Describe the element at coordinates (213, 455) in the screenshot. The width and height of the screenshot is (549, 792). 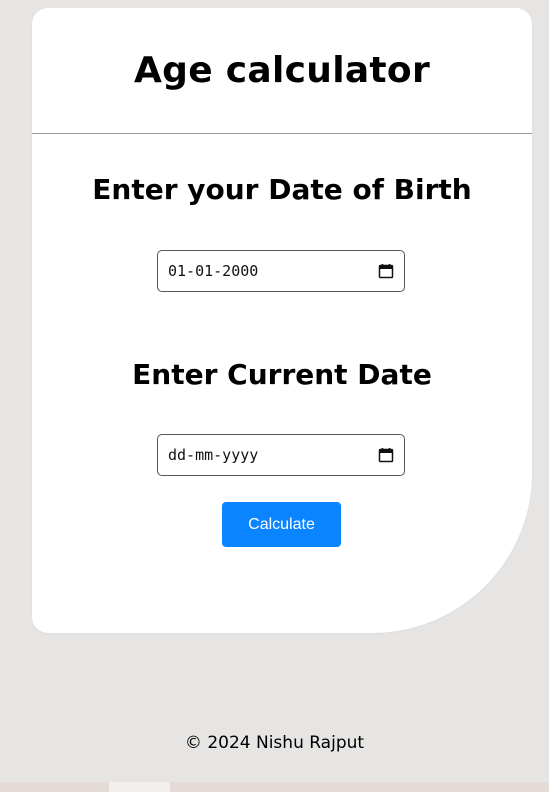
I see `current-date-placeholder: dd-mm-yyyy` at that location.